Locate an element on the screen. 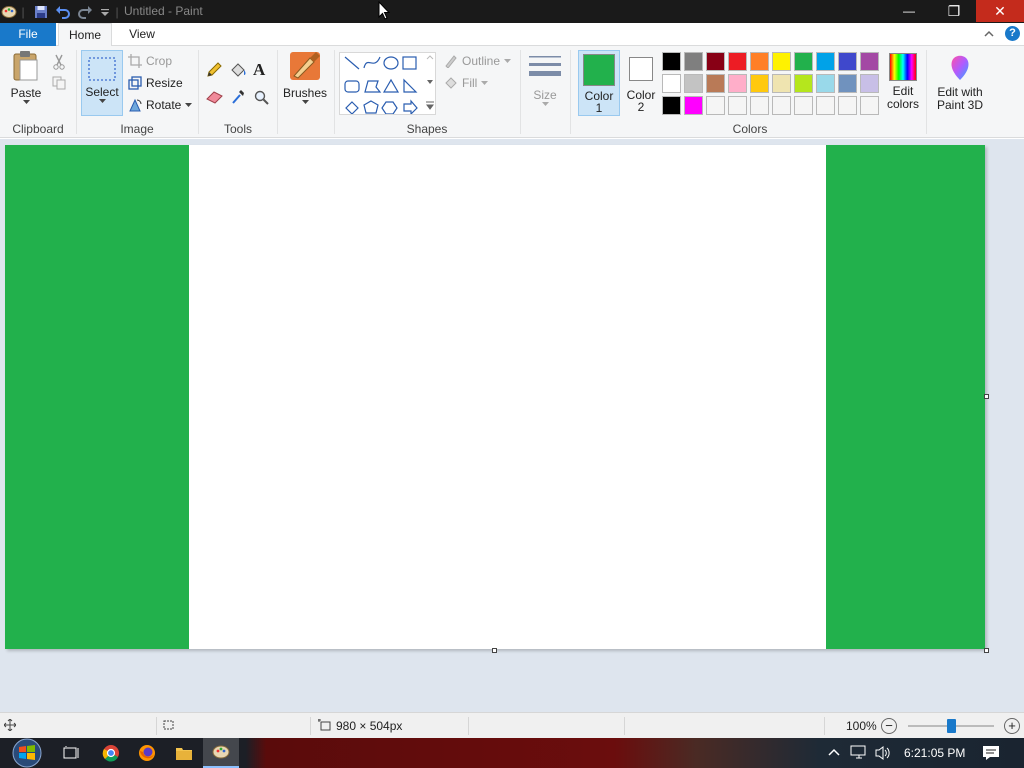 Image resolution: width=1024 pixels, height=768 pixels. save-icon is located at coordinates (41, 11).